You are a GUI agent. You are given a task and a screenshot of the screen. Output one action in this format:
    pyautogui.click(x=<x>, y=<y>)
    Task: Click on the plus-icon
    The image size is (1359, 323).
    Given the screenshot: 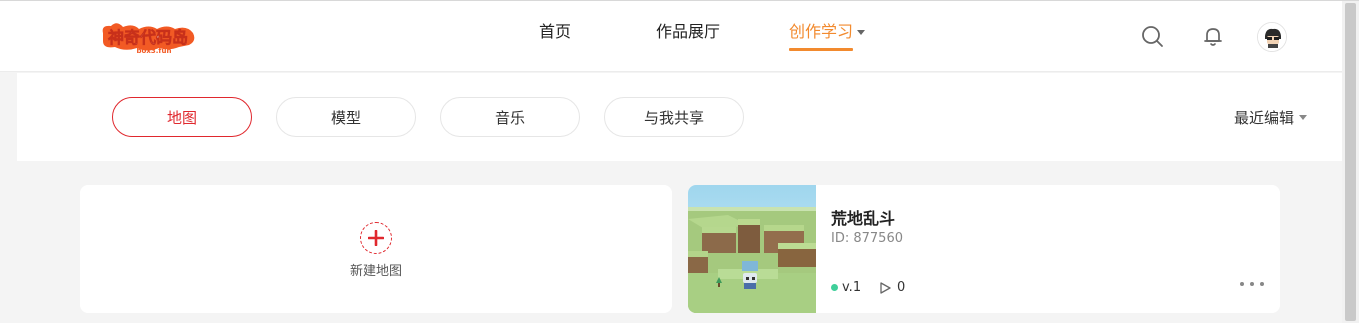 What is the action you would take?
    pyautogui.click(x=376, y=238)
    